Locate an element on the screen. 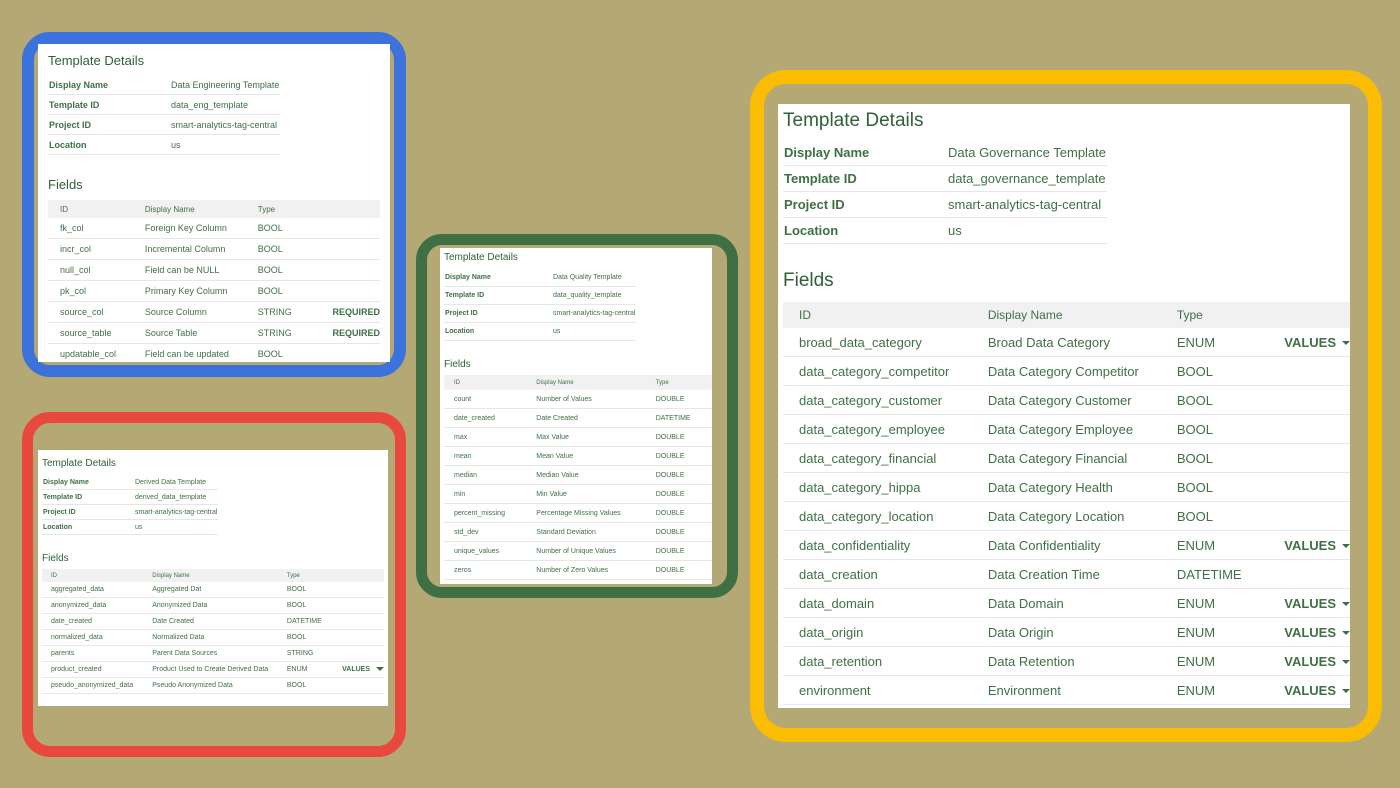  field-id: median is located at coordinates (485, 475).